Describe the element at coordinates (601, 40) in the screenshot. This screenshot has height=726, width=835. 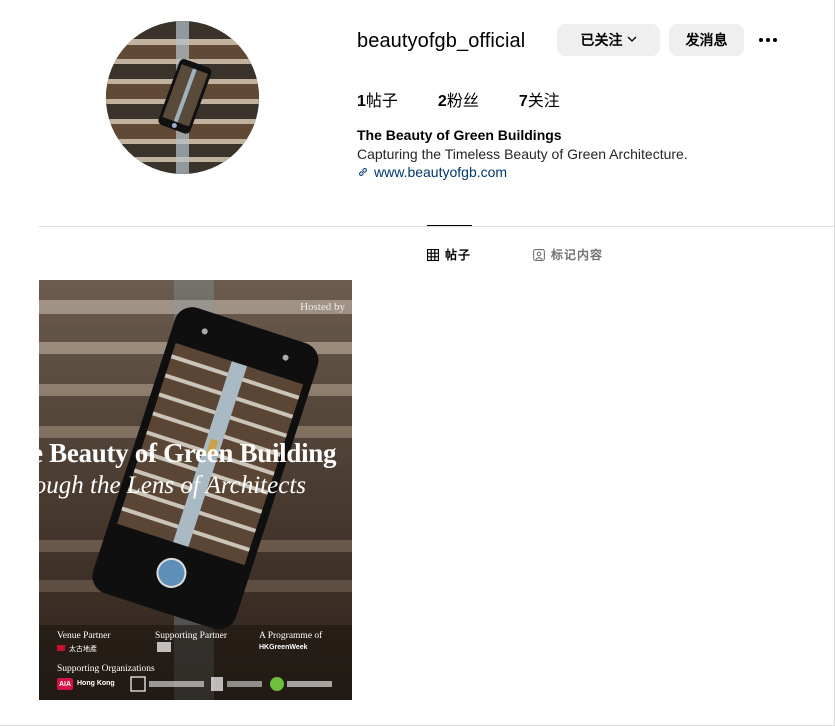
I see `following-button-label: 已关注` at that location.